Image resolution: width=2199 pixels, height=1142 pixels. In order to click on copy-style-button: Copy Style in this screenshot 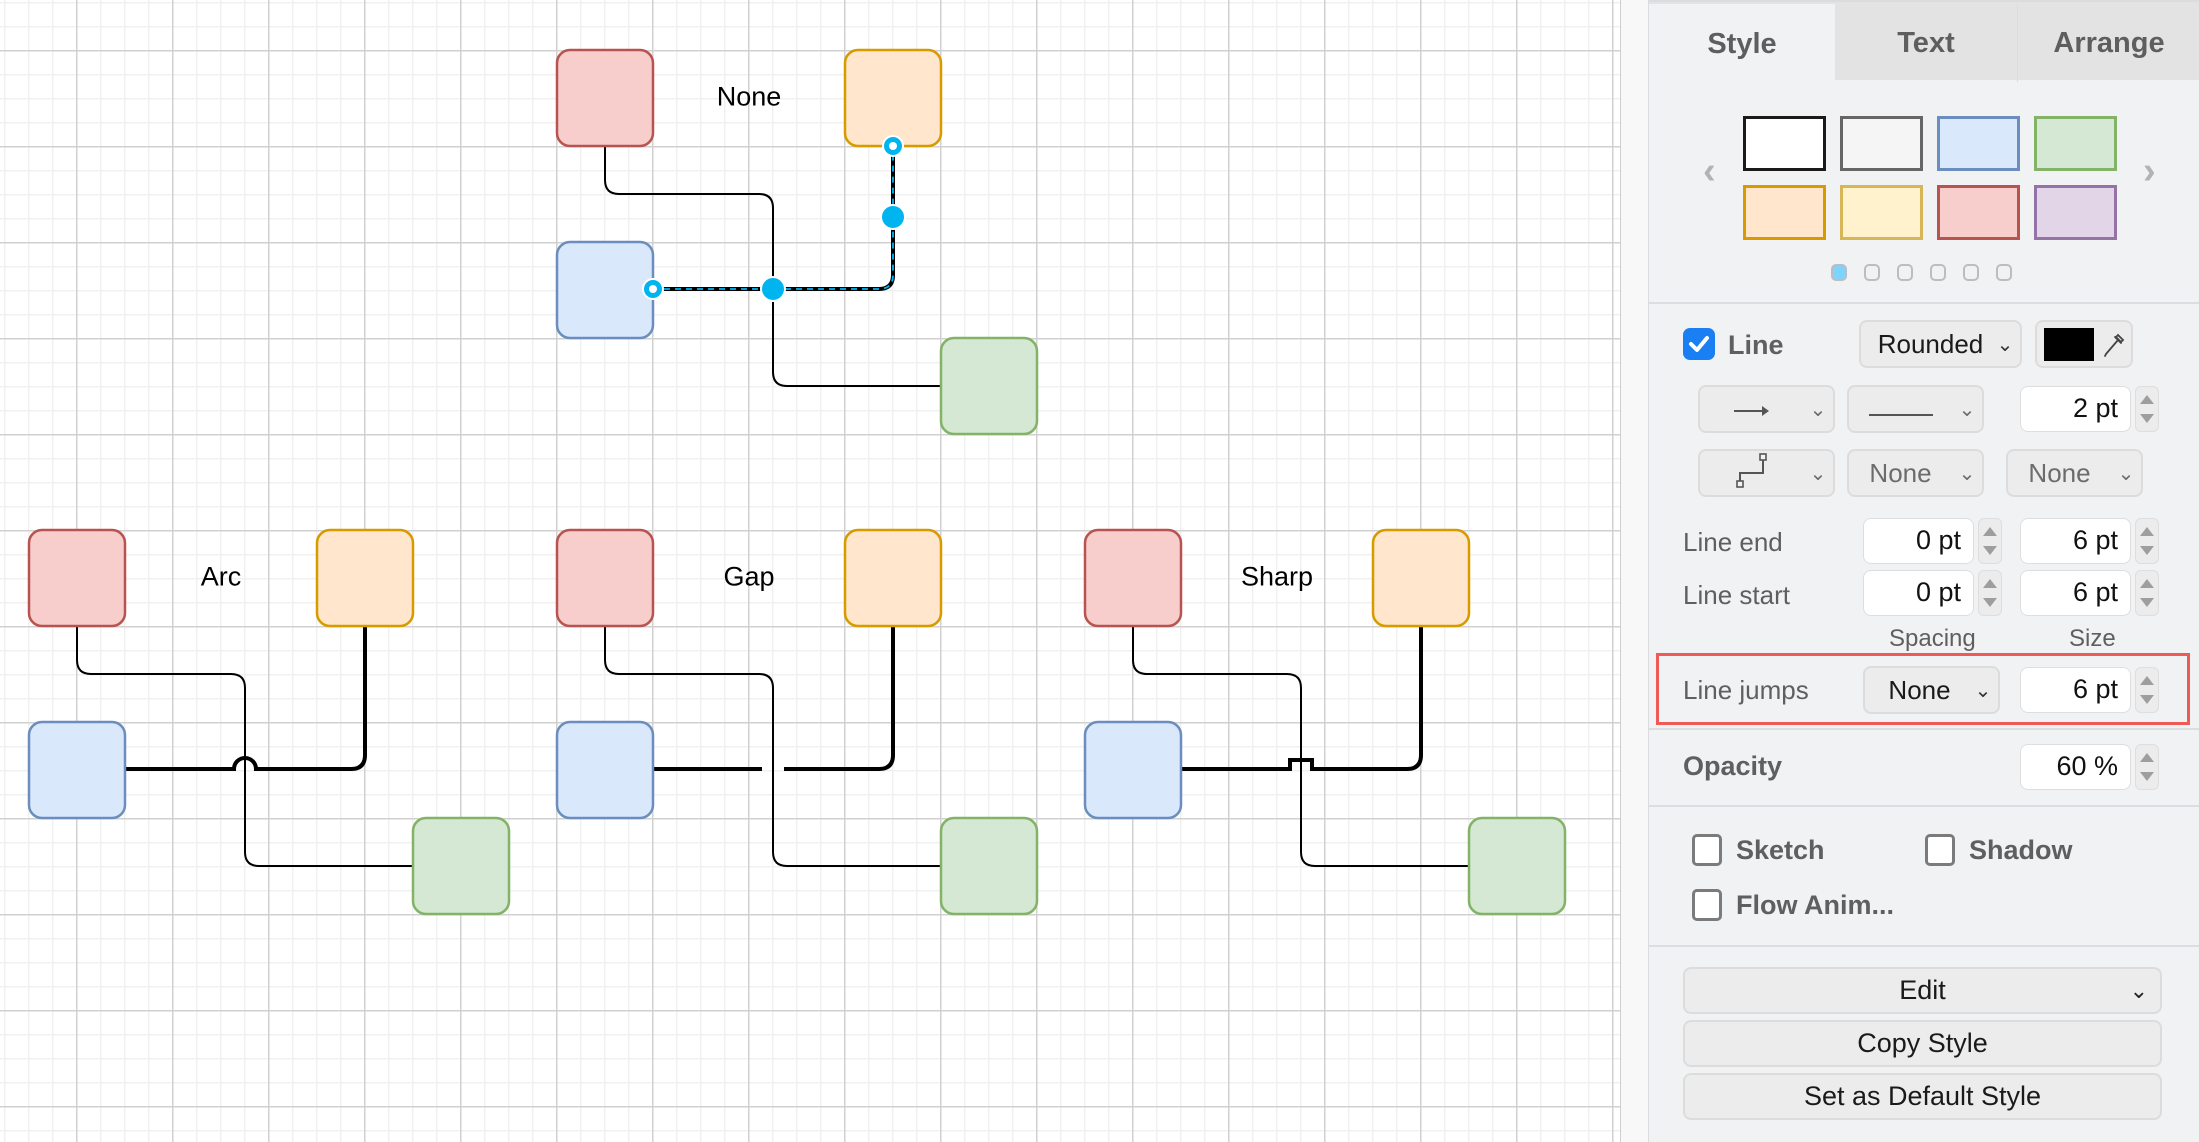, I will do `click(1922, 1043)`.